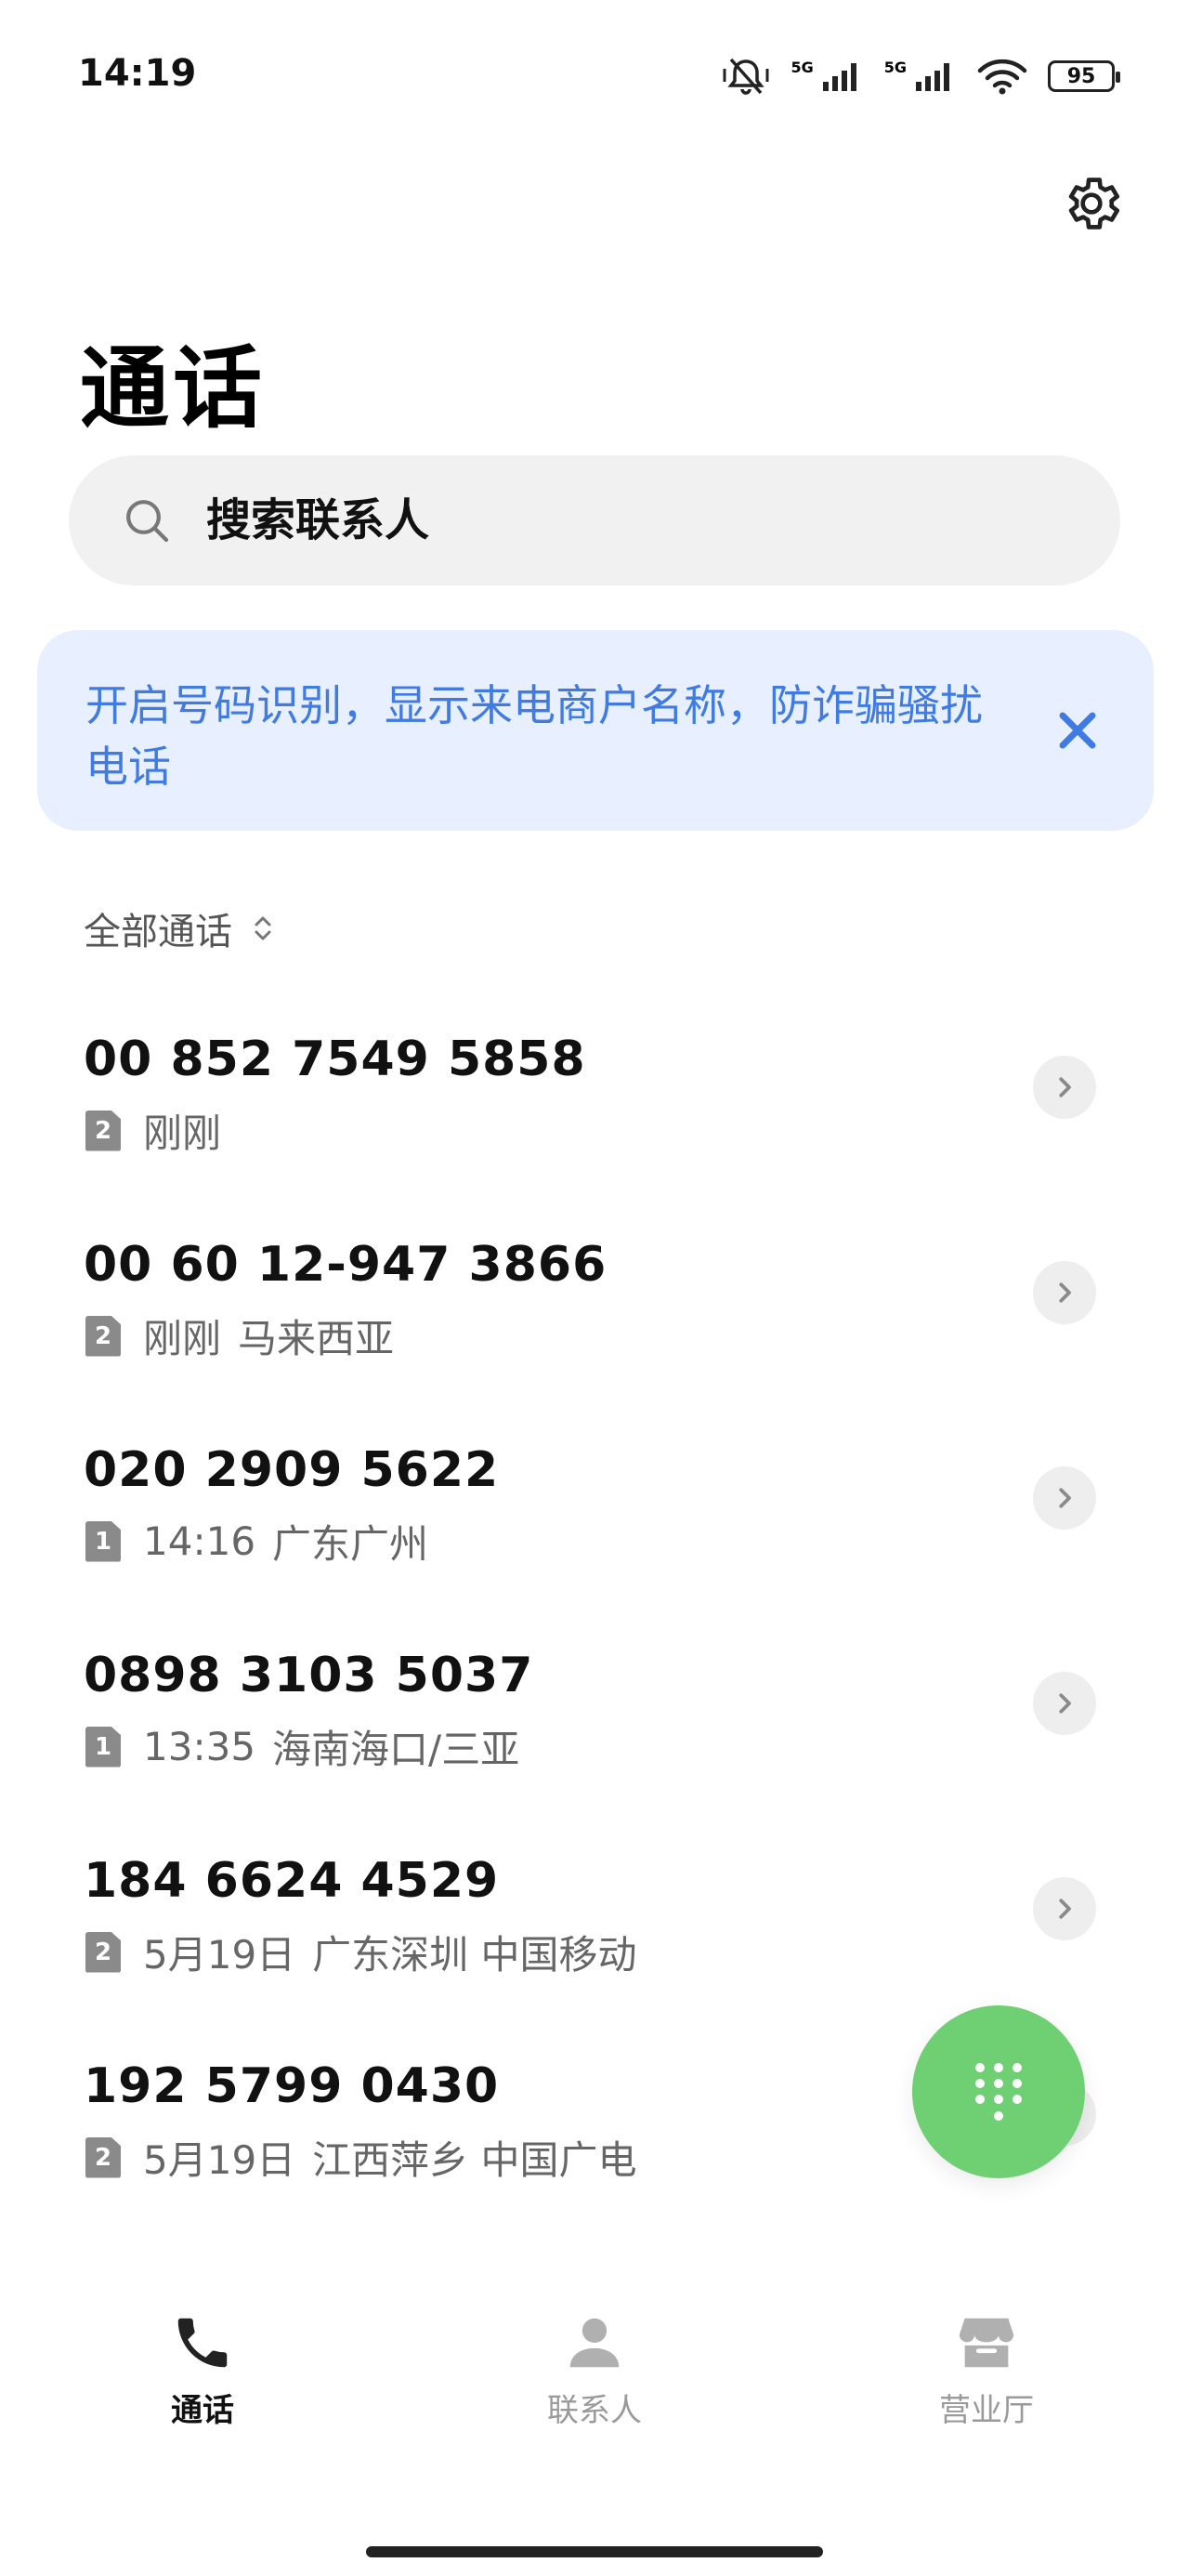  Describe the element at coordinates (624, 520) in the screenshot. I see `search-input` at that location.